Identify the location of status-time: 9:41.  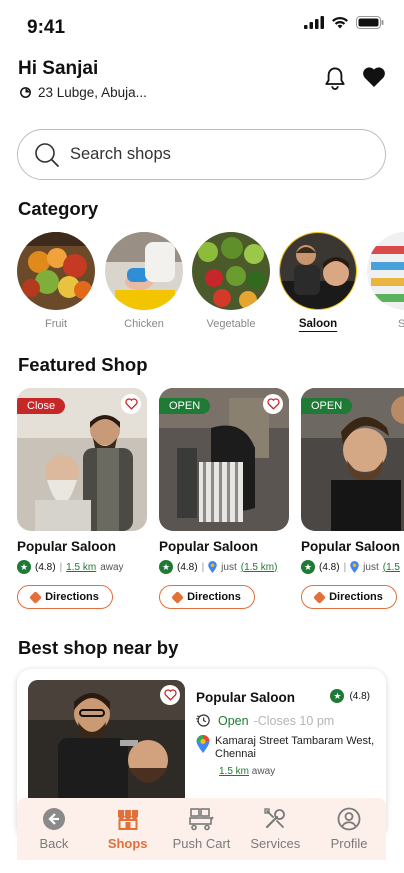
(46, 27).